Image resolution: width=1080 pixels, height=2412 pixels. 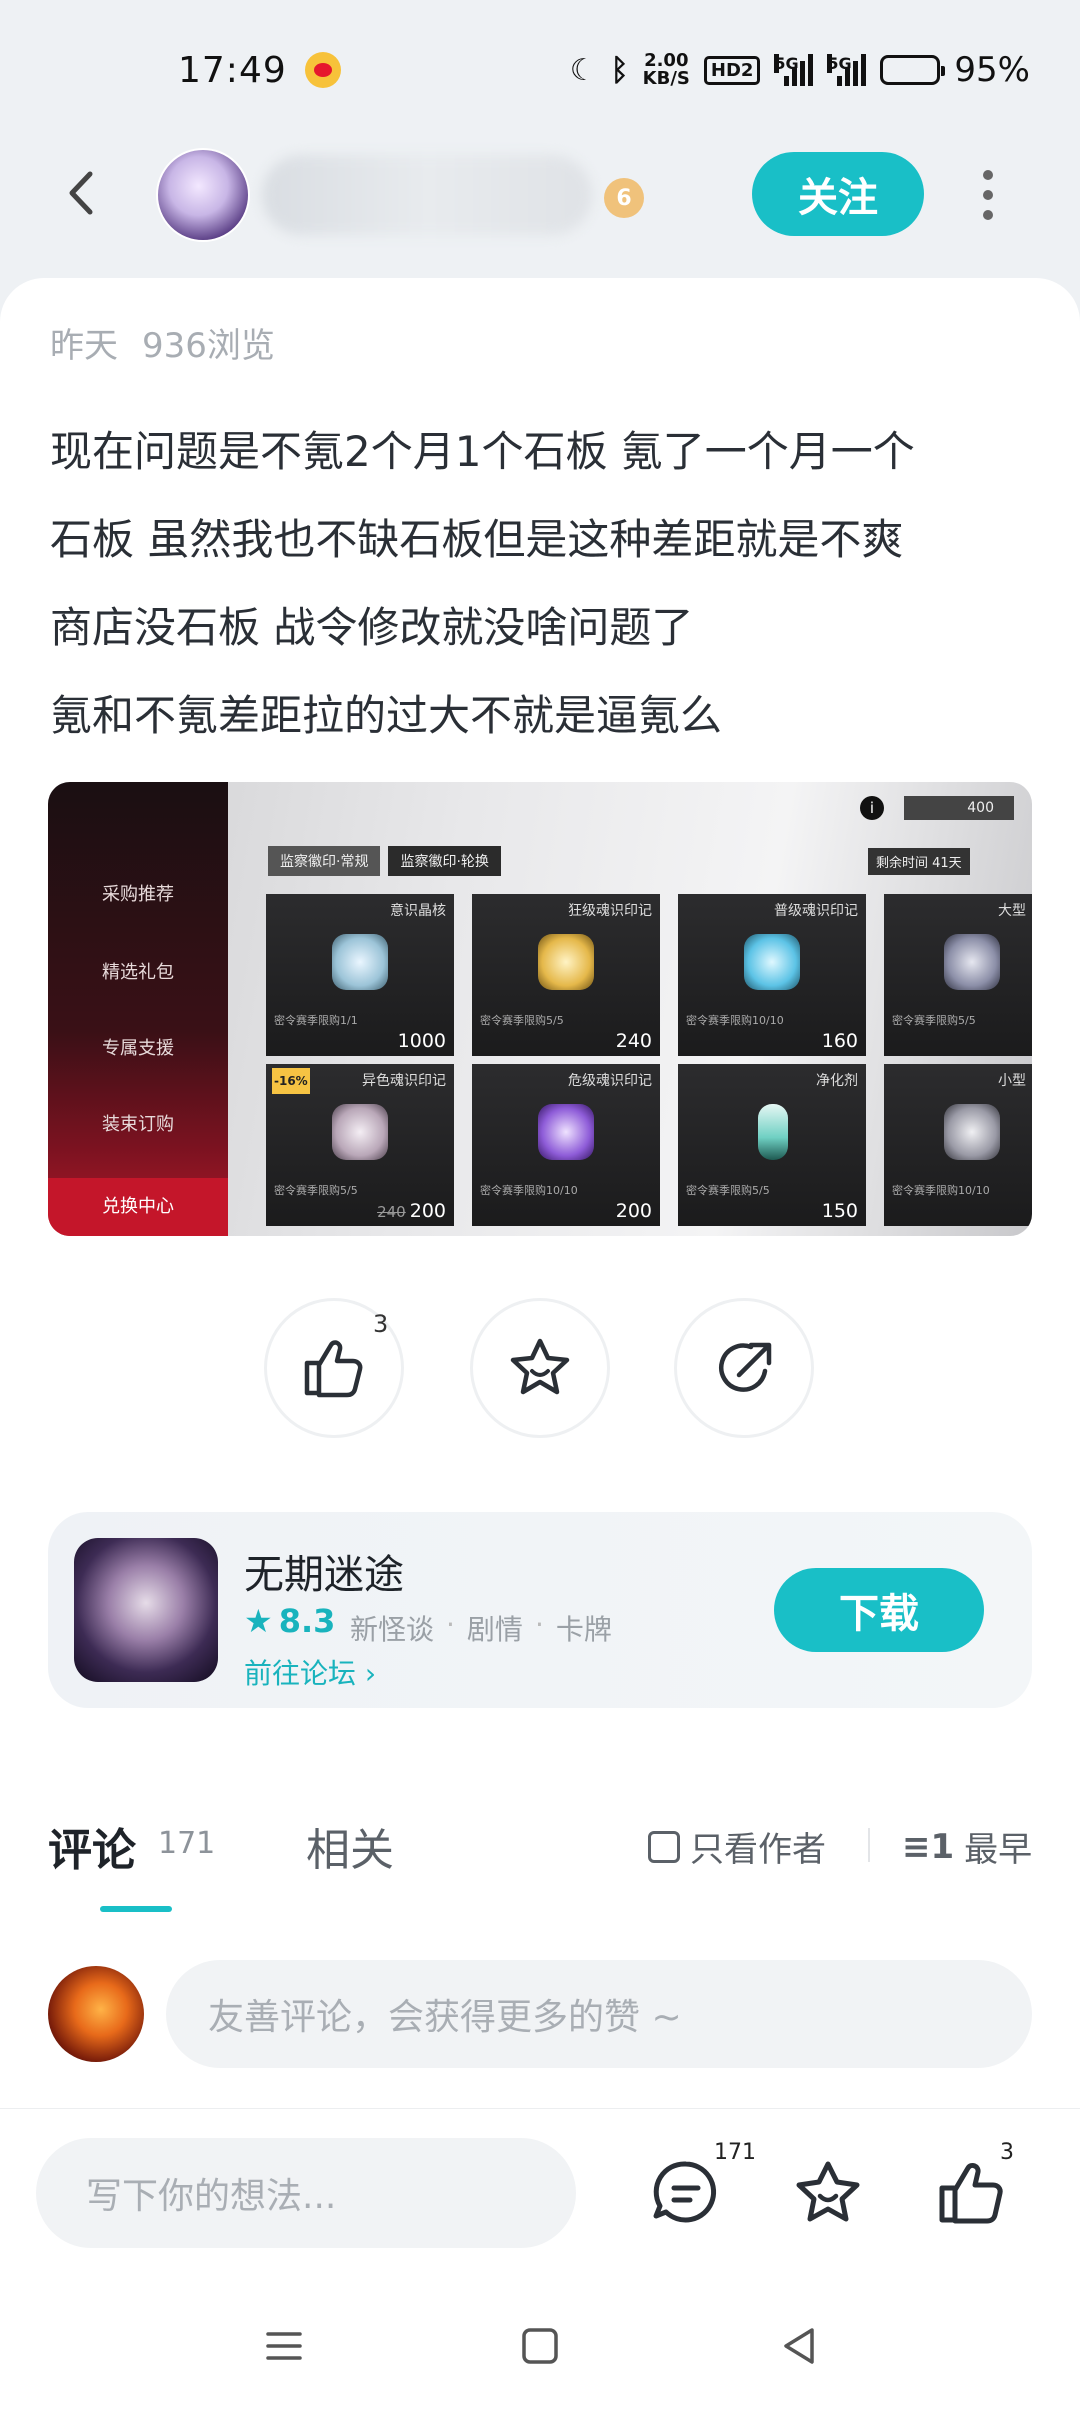 What do you see at coordinates (967, 1846) in the screenshot?
I see `sort-toggle: ≡1 最早` at bounding box center [967, 1846].